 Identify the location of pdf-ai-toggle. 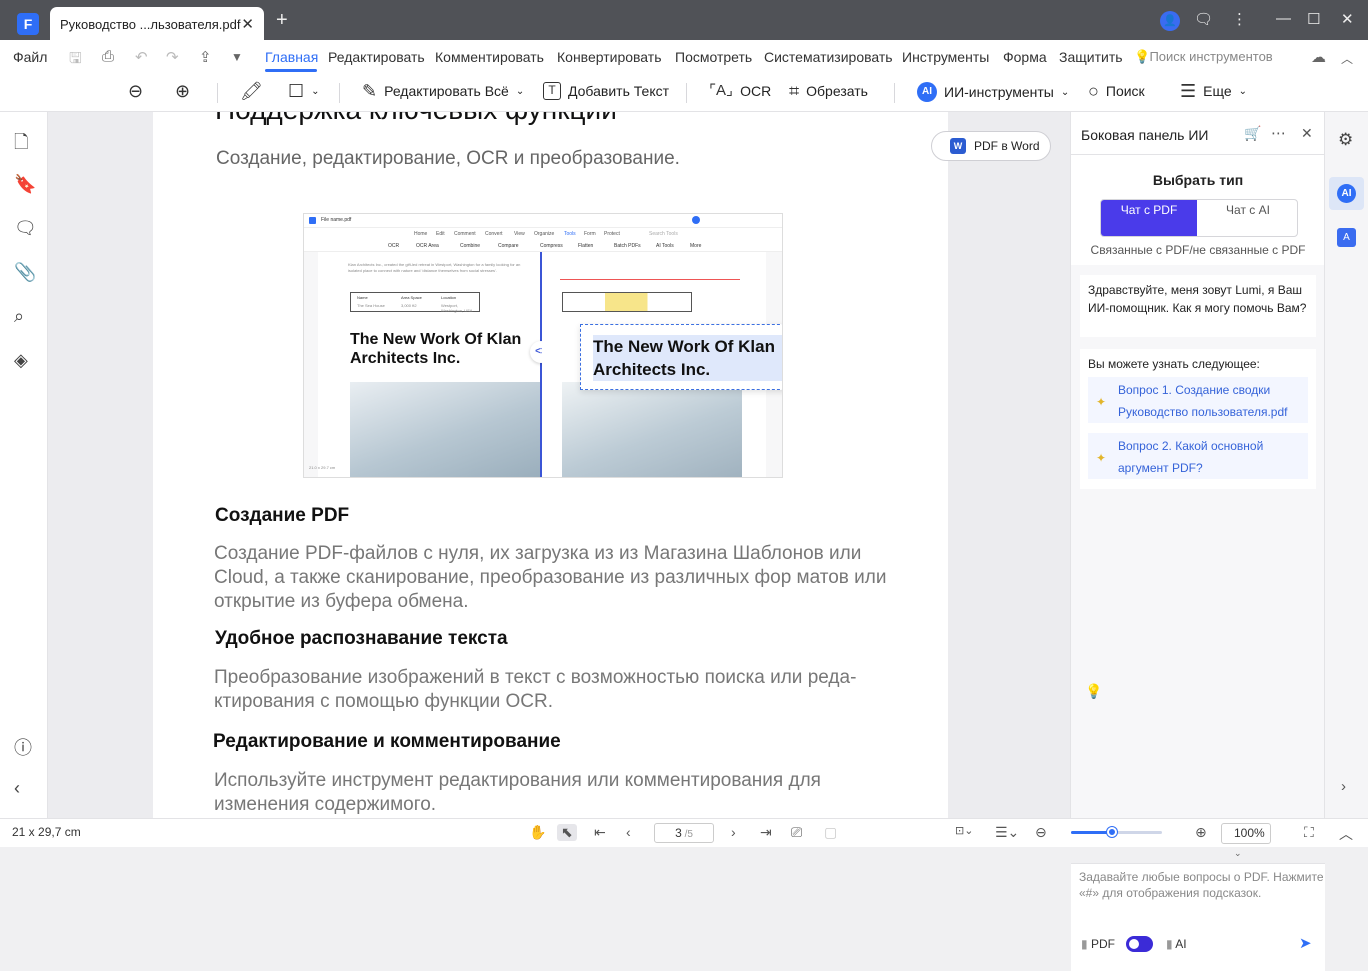
(1139, 944).